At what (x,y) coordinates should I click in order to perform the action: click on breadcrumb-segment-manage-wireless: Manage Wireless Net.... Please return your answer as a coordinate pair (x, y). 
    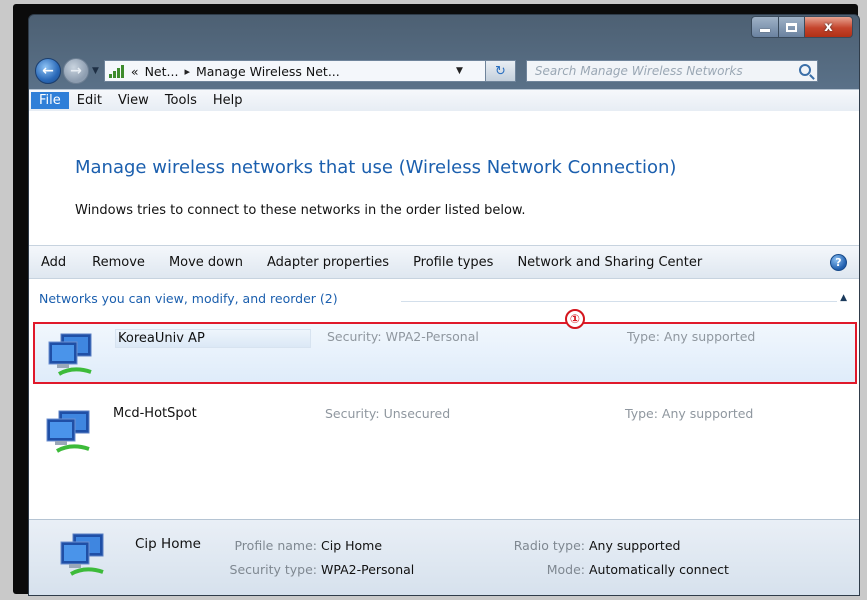
    Looking at the image, I should click on (268, 71).